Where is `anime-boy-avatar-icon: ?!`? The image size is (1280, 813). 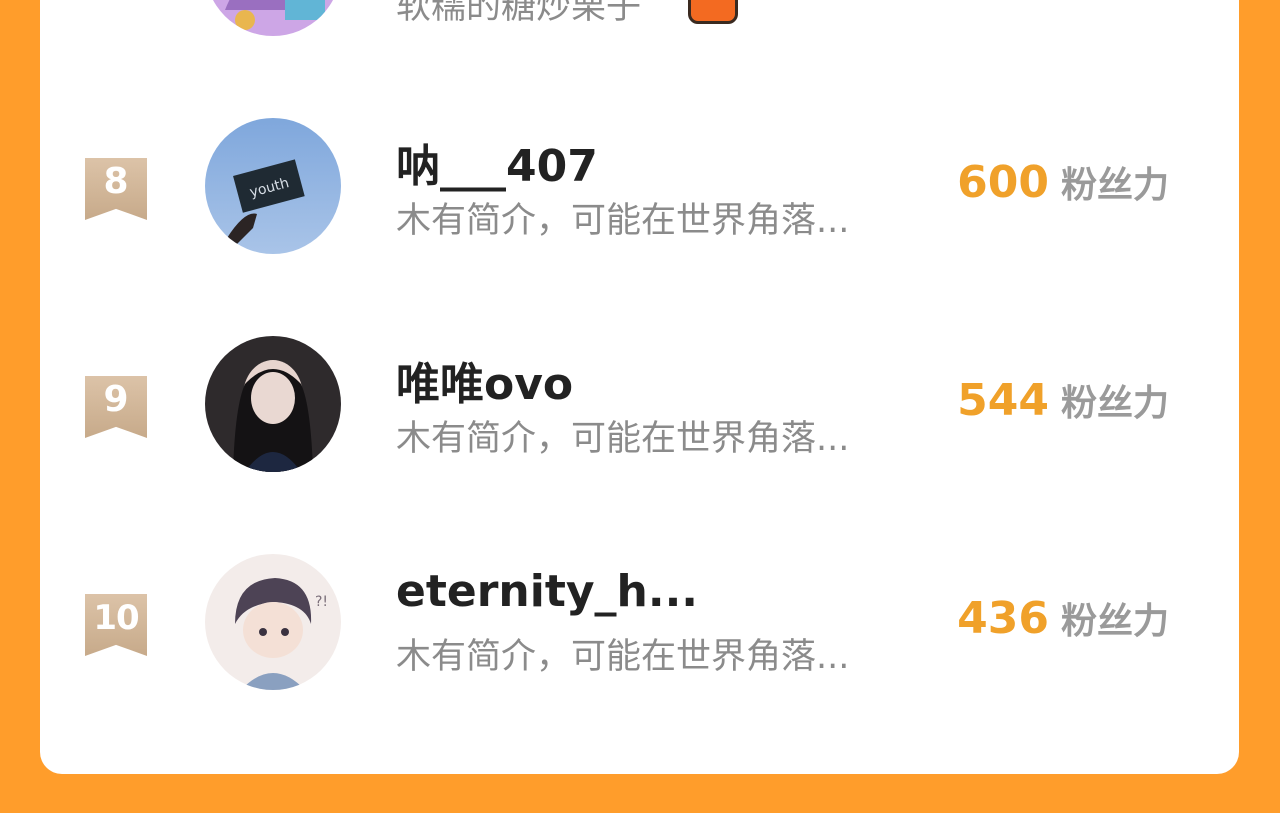 anime-boy-avatar-icon: ?! is located at coordinates (273, 622).